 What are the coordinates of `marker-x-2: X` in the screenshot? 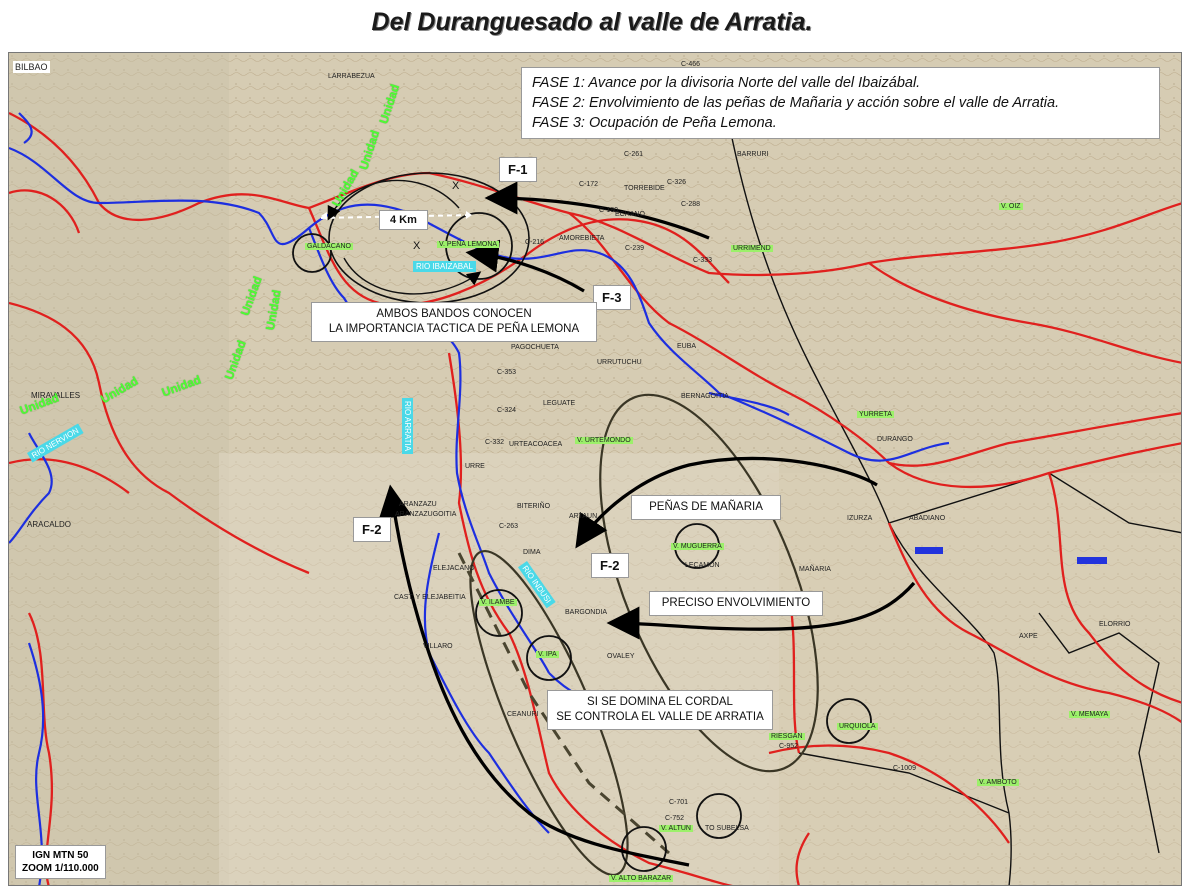 It's located at (417, 246).